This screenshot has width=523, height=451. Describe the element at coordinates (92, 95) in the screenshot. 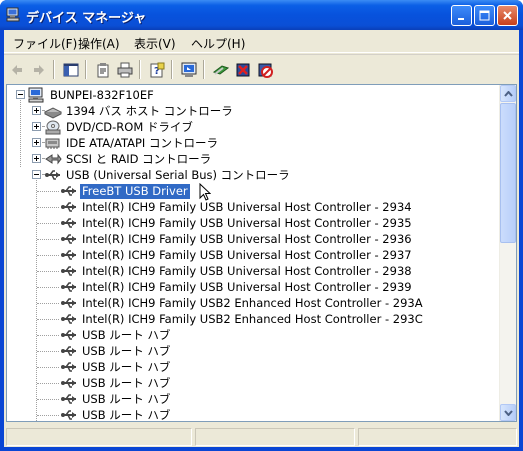

I see `tree-root: BUNPEI-832F10EF` at that location.